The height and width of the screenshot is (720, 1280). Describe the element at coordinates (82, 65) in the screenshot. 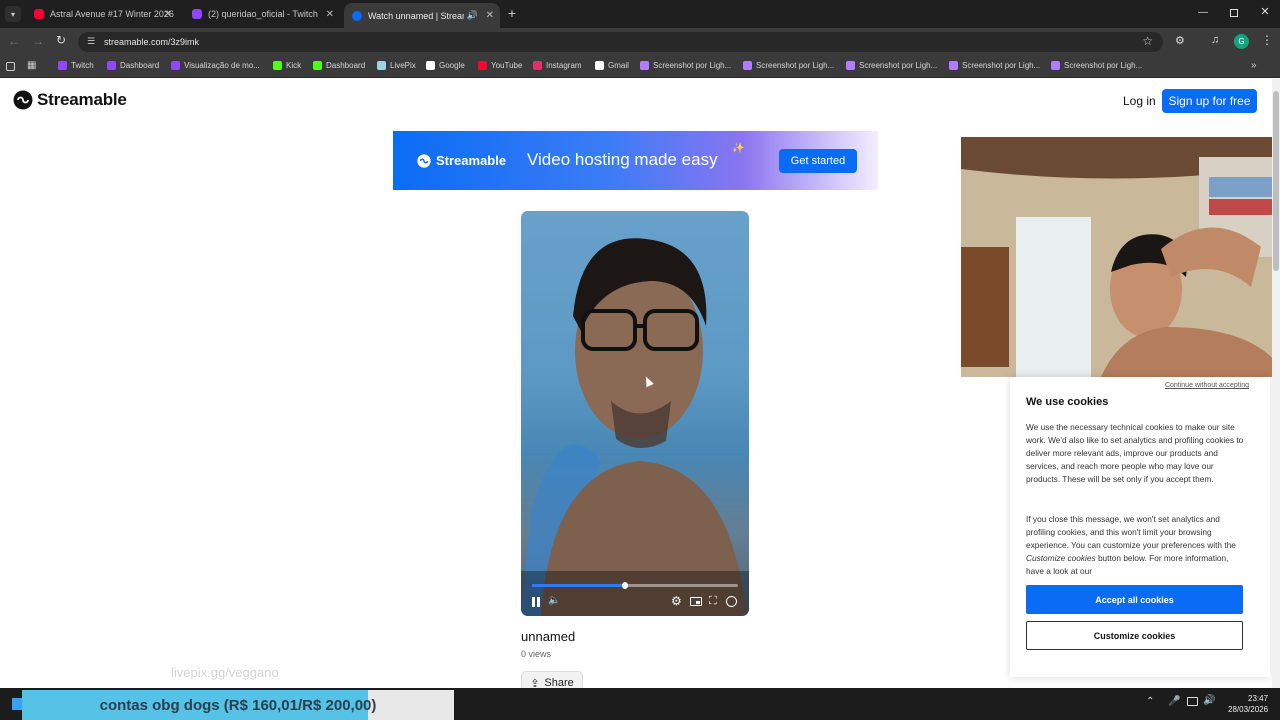

I see `bookmark-label: Twitch` at that location.